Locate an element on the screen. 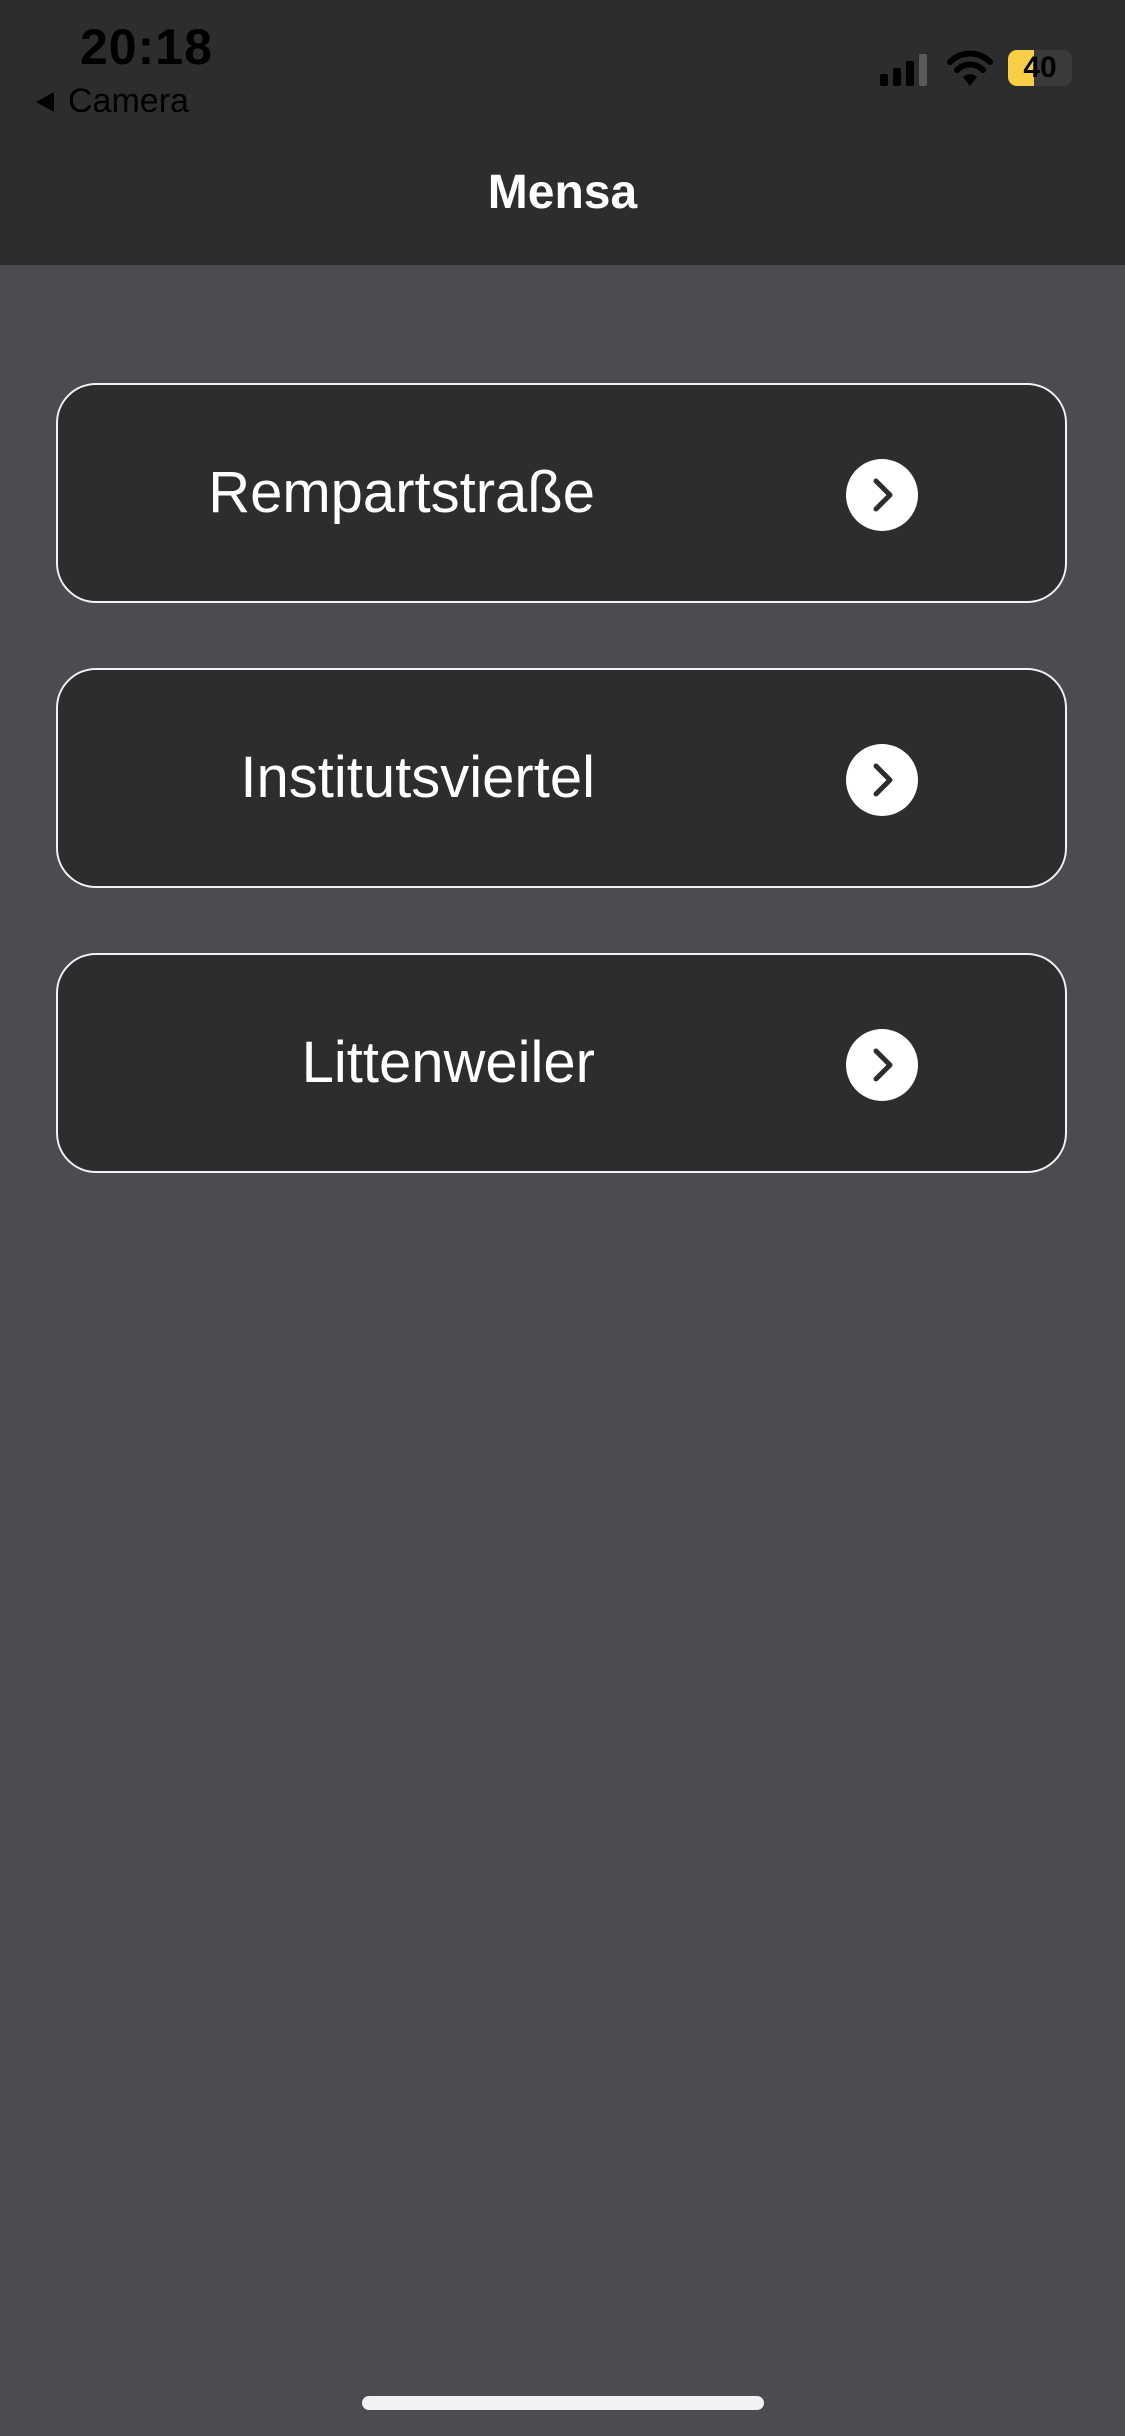 Image resolution: width=1125 pixels, height=2436 pixels. home-indicator is located at coordinates (563, 2403).